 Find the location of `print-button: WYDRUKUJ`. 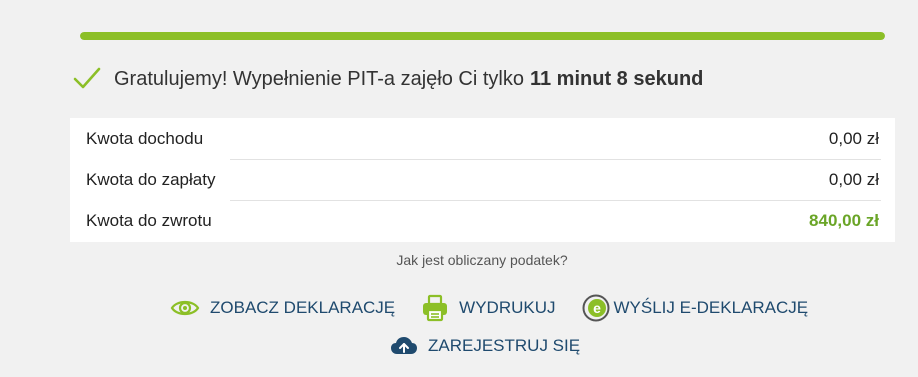

print-button: WYDRUKUJ is located at coordinates (488, 308).